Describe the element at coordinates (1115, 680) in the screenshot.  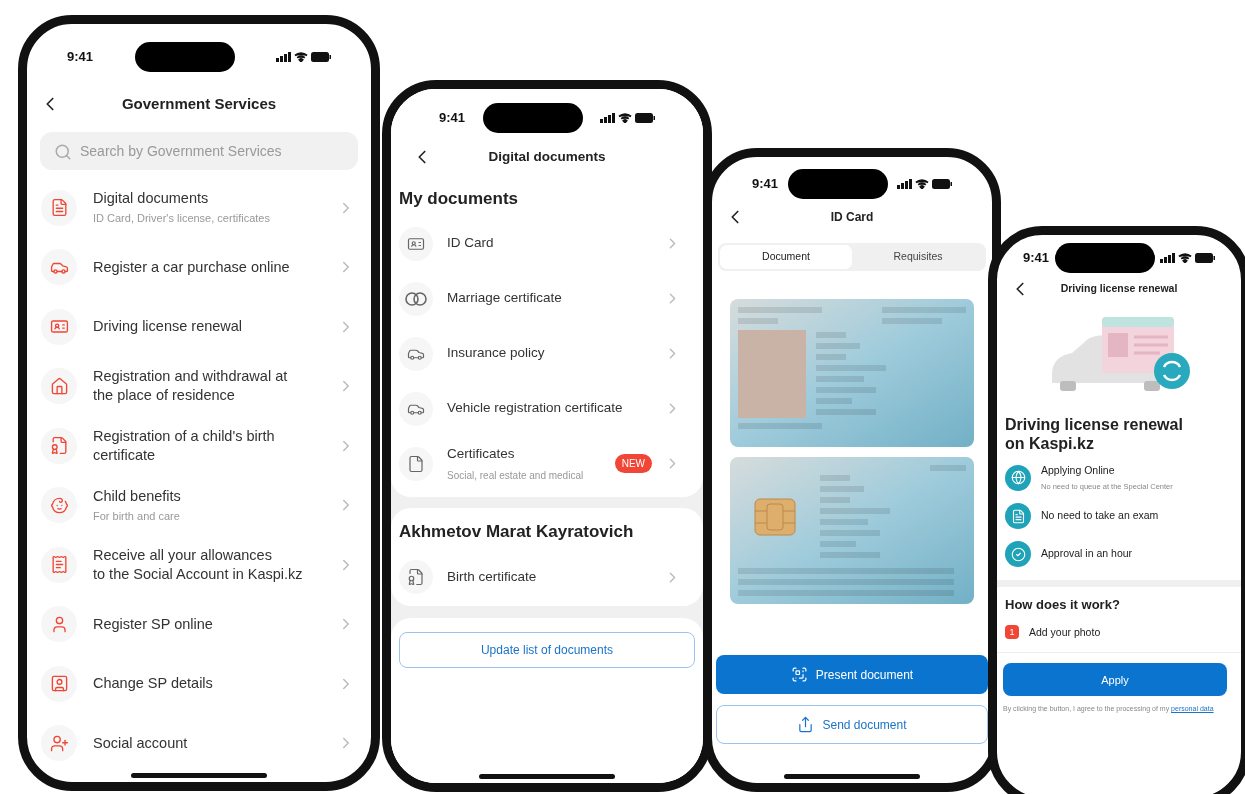
I see `apply-button: Apply` at that location.